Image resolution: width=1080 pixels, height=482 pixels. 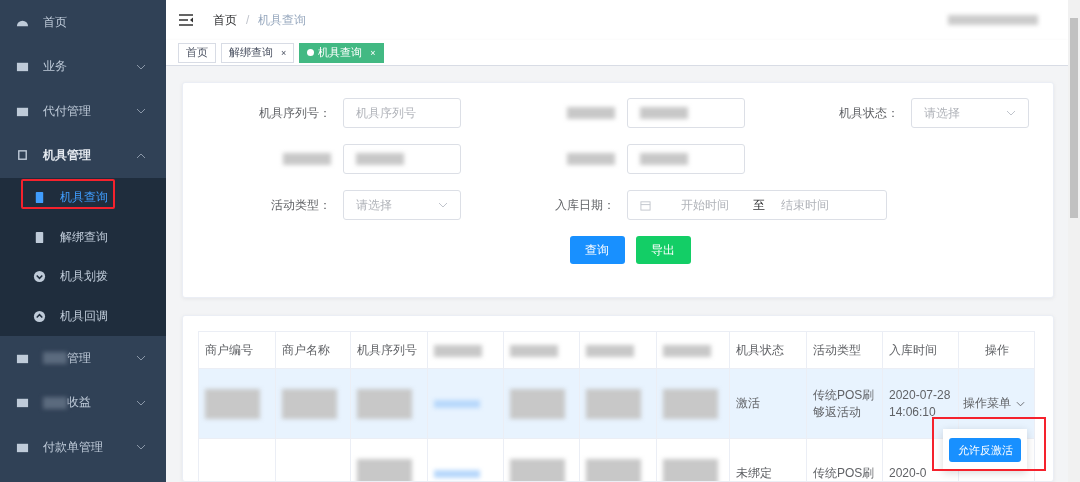 What do you see at coordinates (225, 20) in the screenshot?
I see `breadcrumb-item: 首页` at bounding box center [225, 20].